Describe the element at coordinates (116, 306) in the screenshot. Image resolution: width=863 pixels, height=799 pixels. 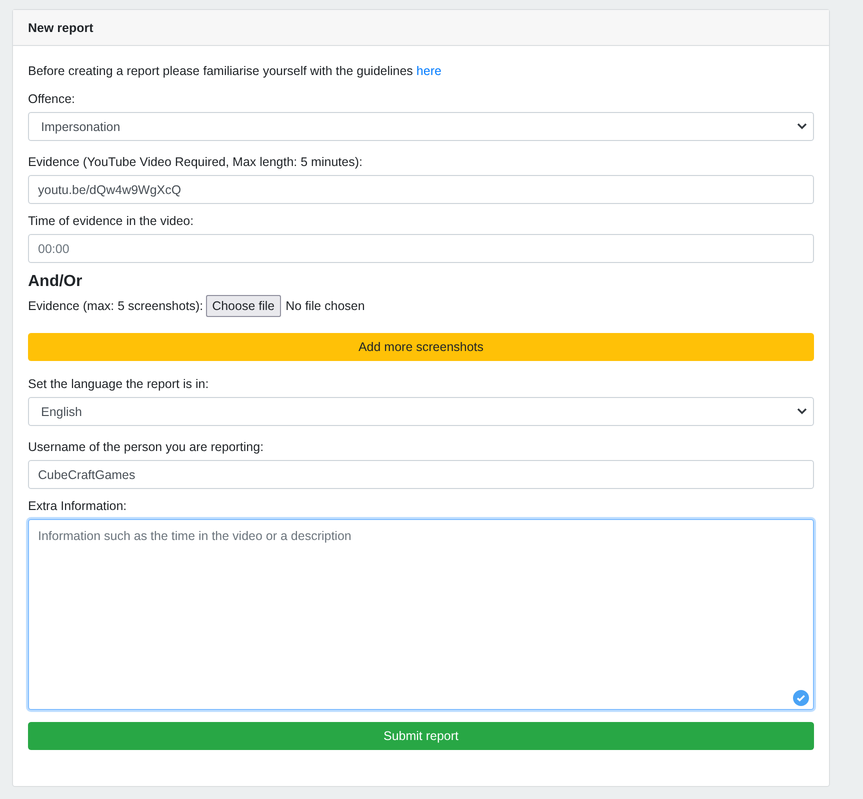
I see `field-label: Evidence (max: 5 screenshots):` at that location.